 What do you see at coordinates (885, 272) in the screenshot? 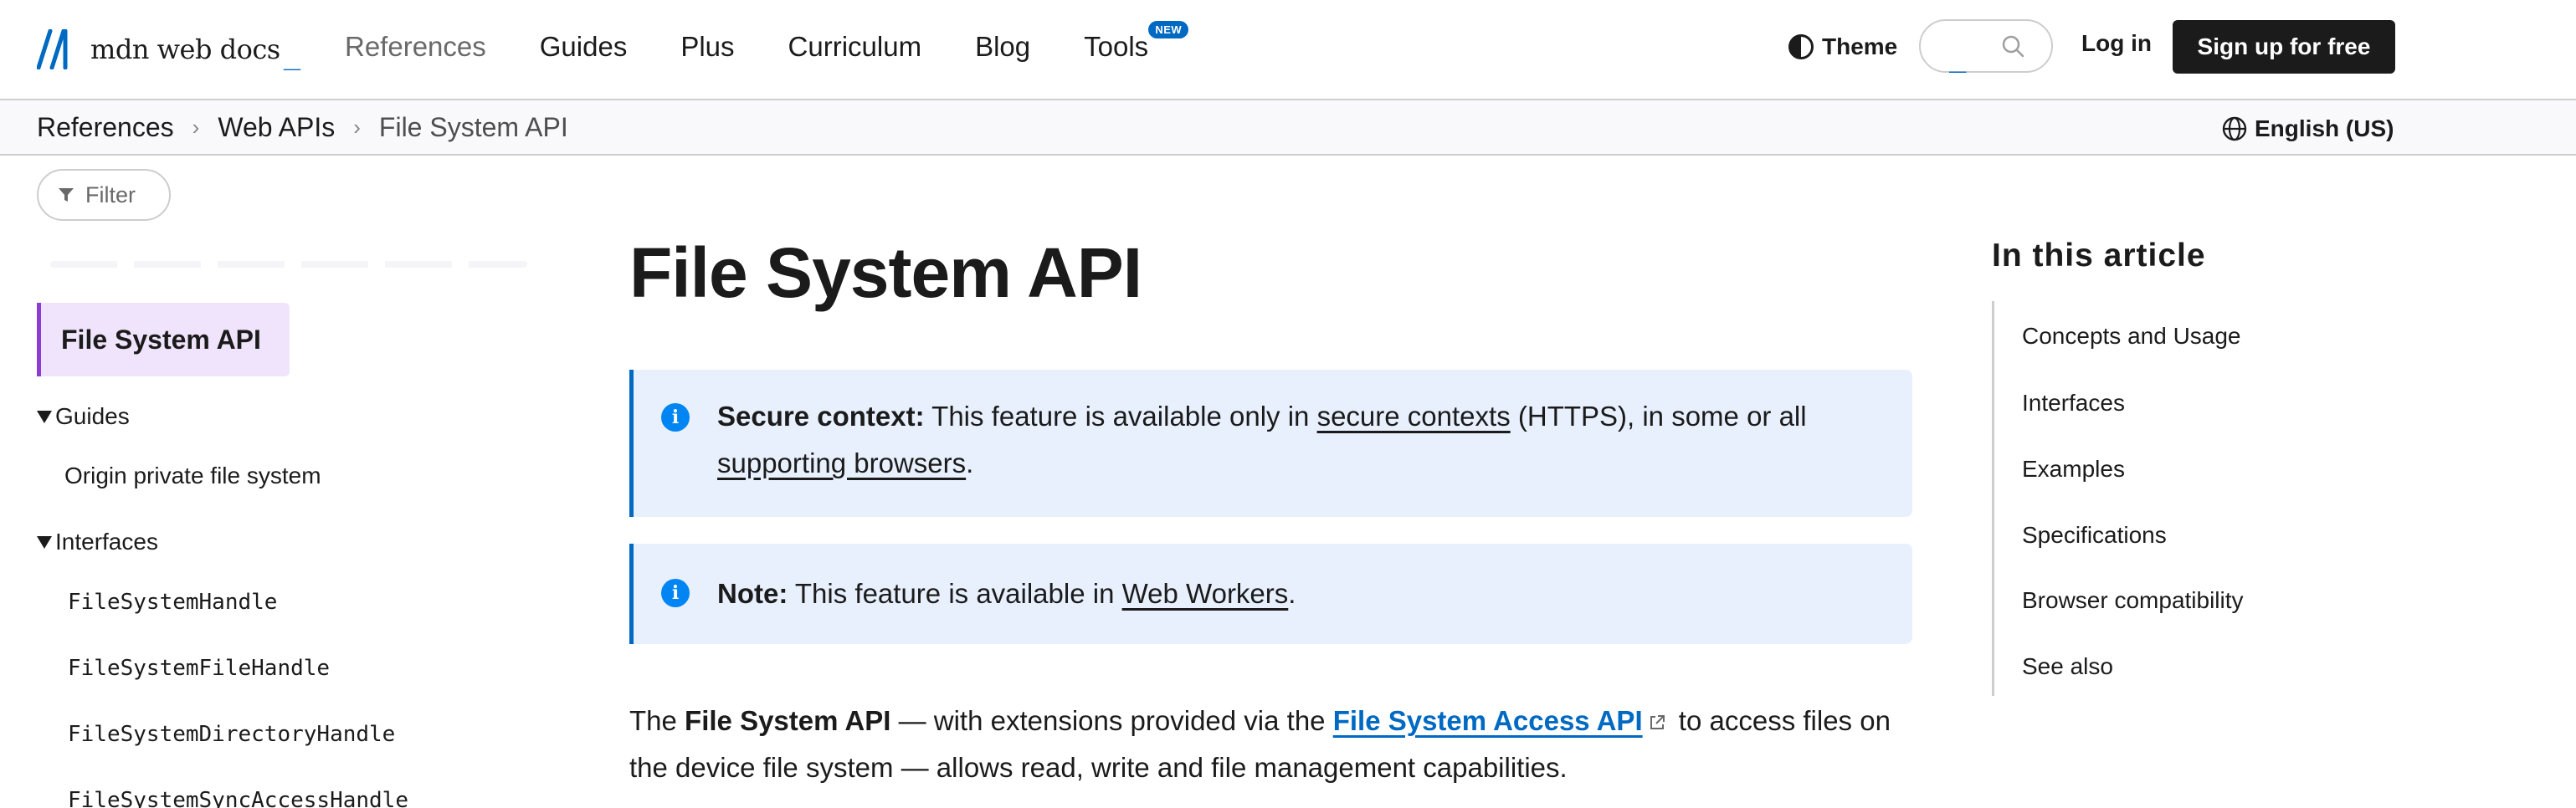
I see `page-title: File System API` at bounding box center [885, 272].